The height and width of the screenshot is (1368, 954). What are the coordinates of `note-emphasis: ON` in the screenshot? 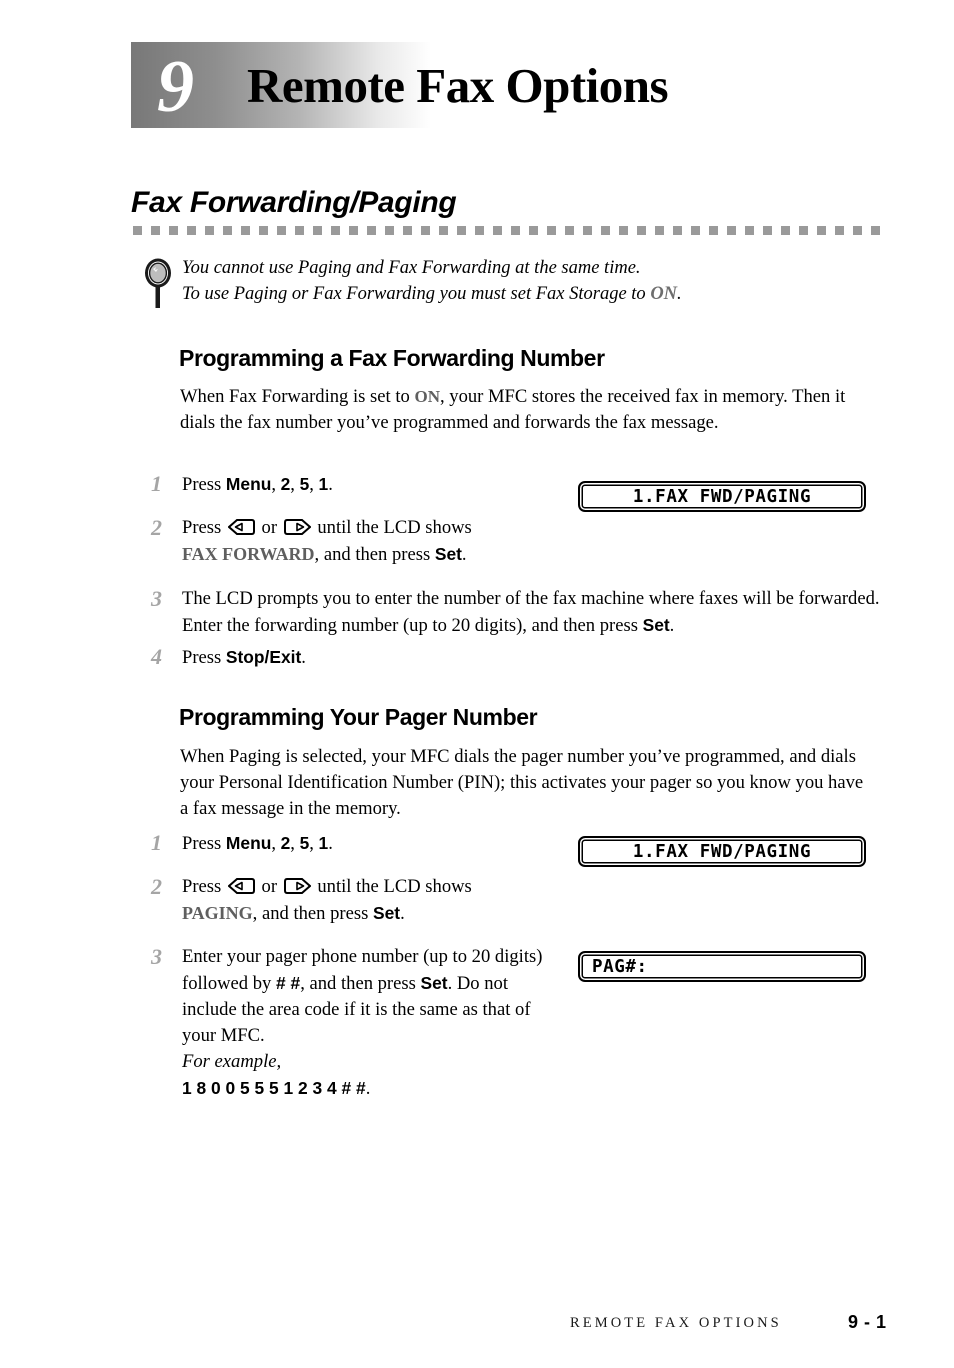 It's located at (664, 294).